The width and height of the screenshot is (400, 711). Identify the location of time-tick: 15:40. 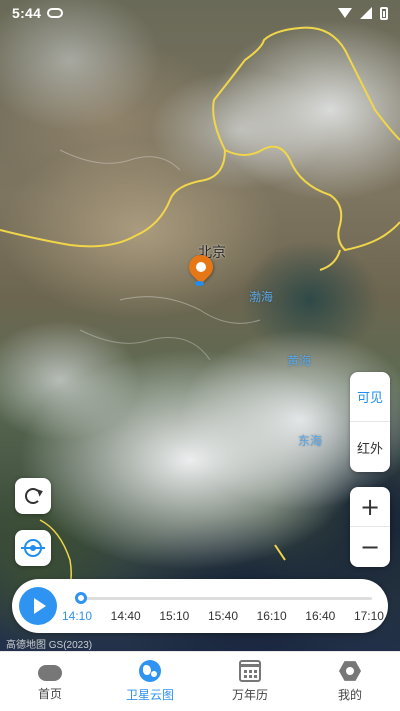
(223, 616).